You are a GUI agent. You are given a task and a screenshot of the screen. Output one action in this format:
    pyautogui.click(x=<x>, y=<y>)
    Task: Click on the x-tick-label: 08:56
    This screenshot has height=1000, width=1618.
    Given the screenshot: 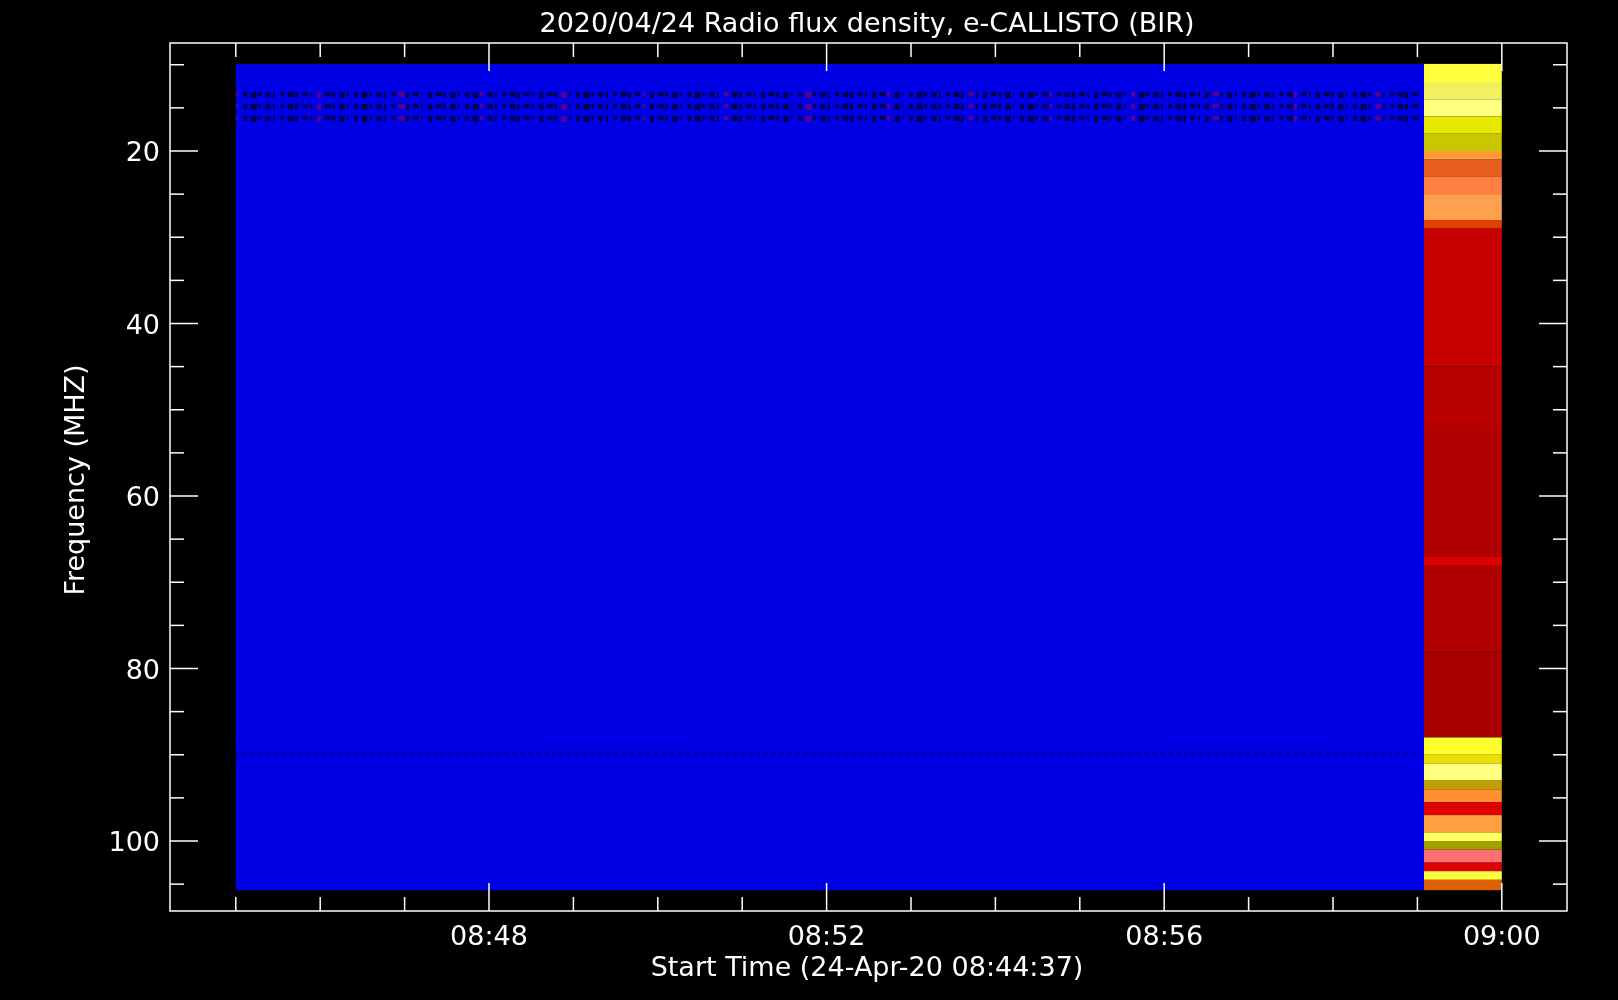 What is the action you would take?
    pyautogui.click(x=1164, y=935)
    